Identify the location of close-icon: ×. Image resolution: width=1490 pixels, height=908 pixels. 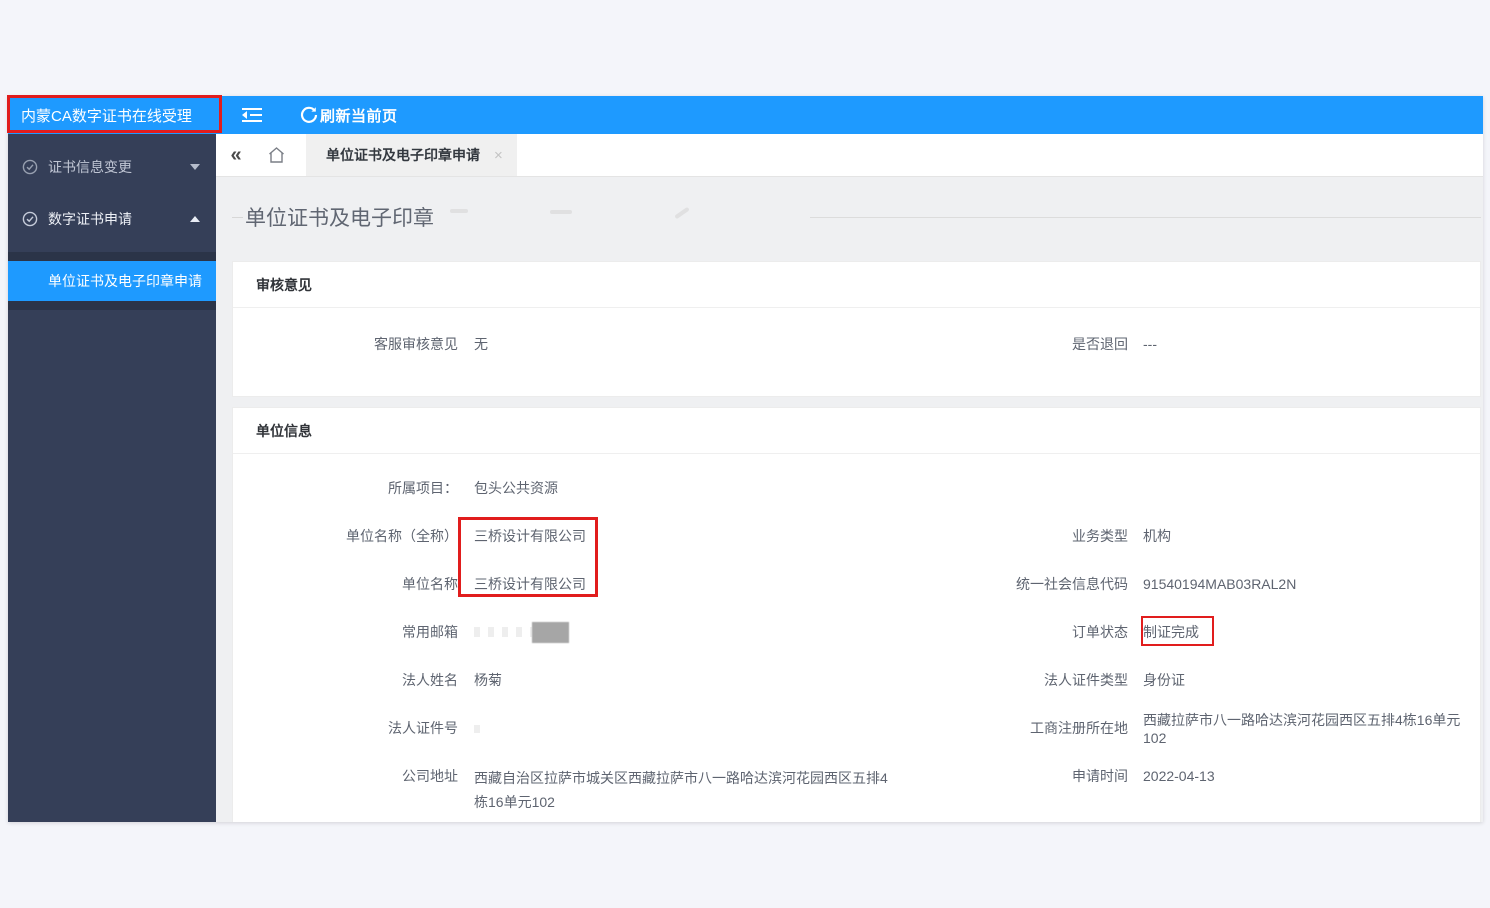
(498, 155).